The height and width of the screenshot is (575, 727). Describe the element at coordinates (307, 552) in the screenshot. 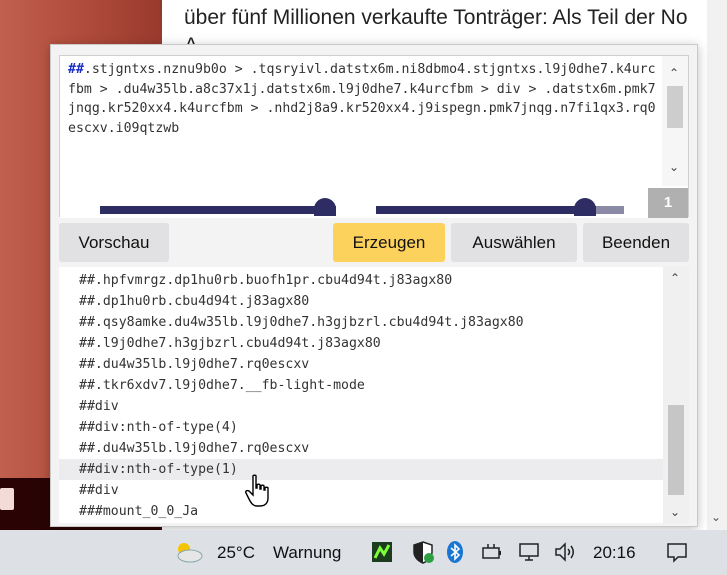

I see `weather-status-label: Warnung` at that location.